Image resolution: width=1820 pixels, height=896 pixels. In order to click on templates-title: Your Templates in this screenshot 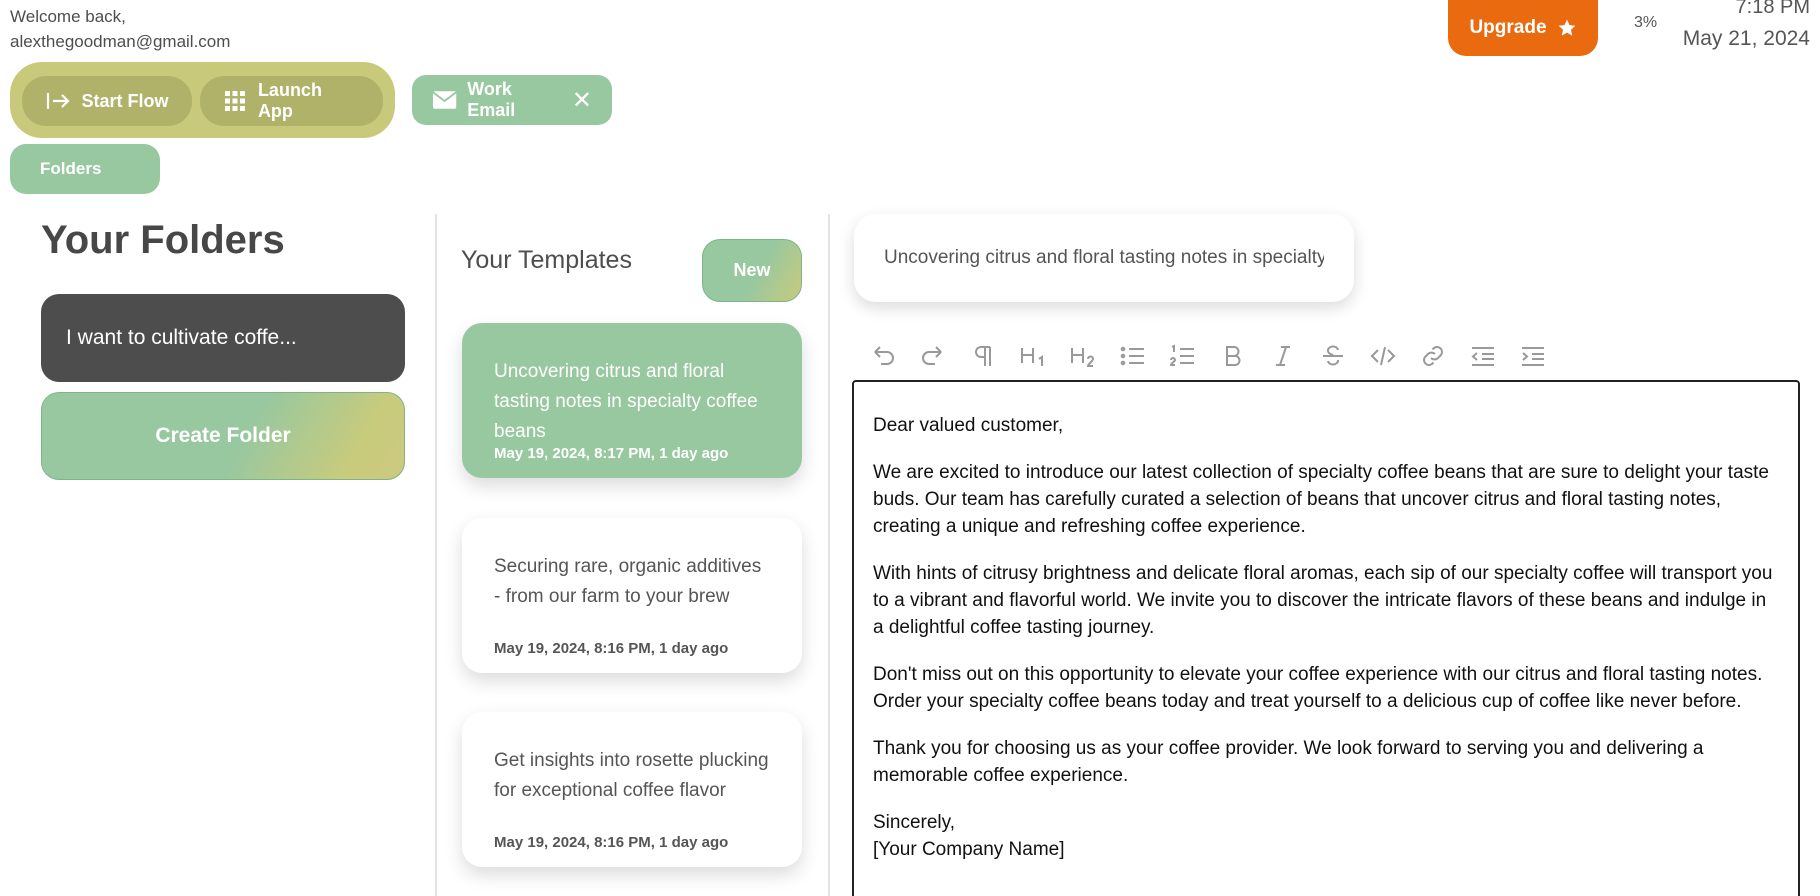, I will do `click(546, 260)`.